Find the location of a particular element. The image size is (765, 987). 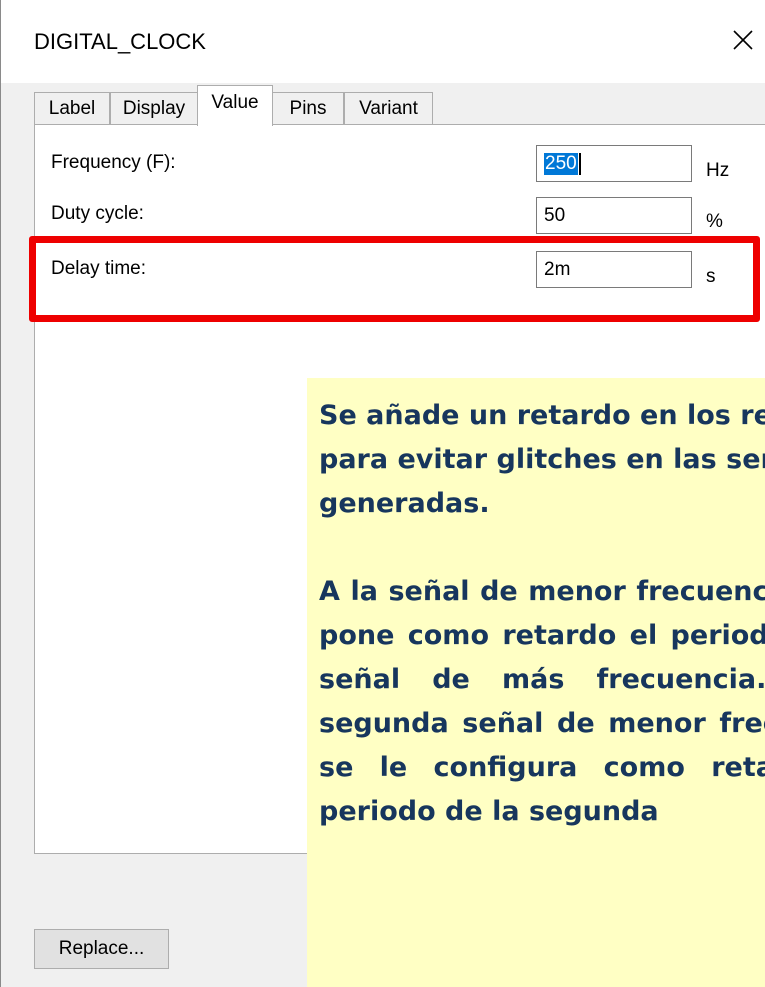

frequency-label: Frequency (F): is located at coordinates (113, 162).